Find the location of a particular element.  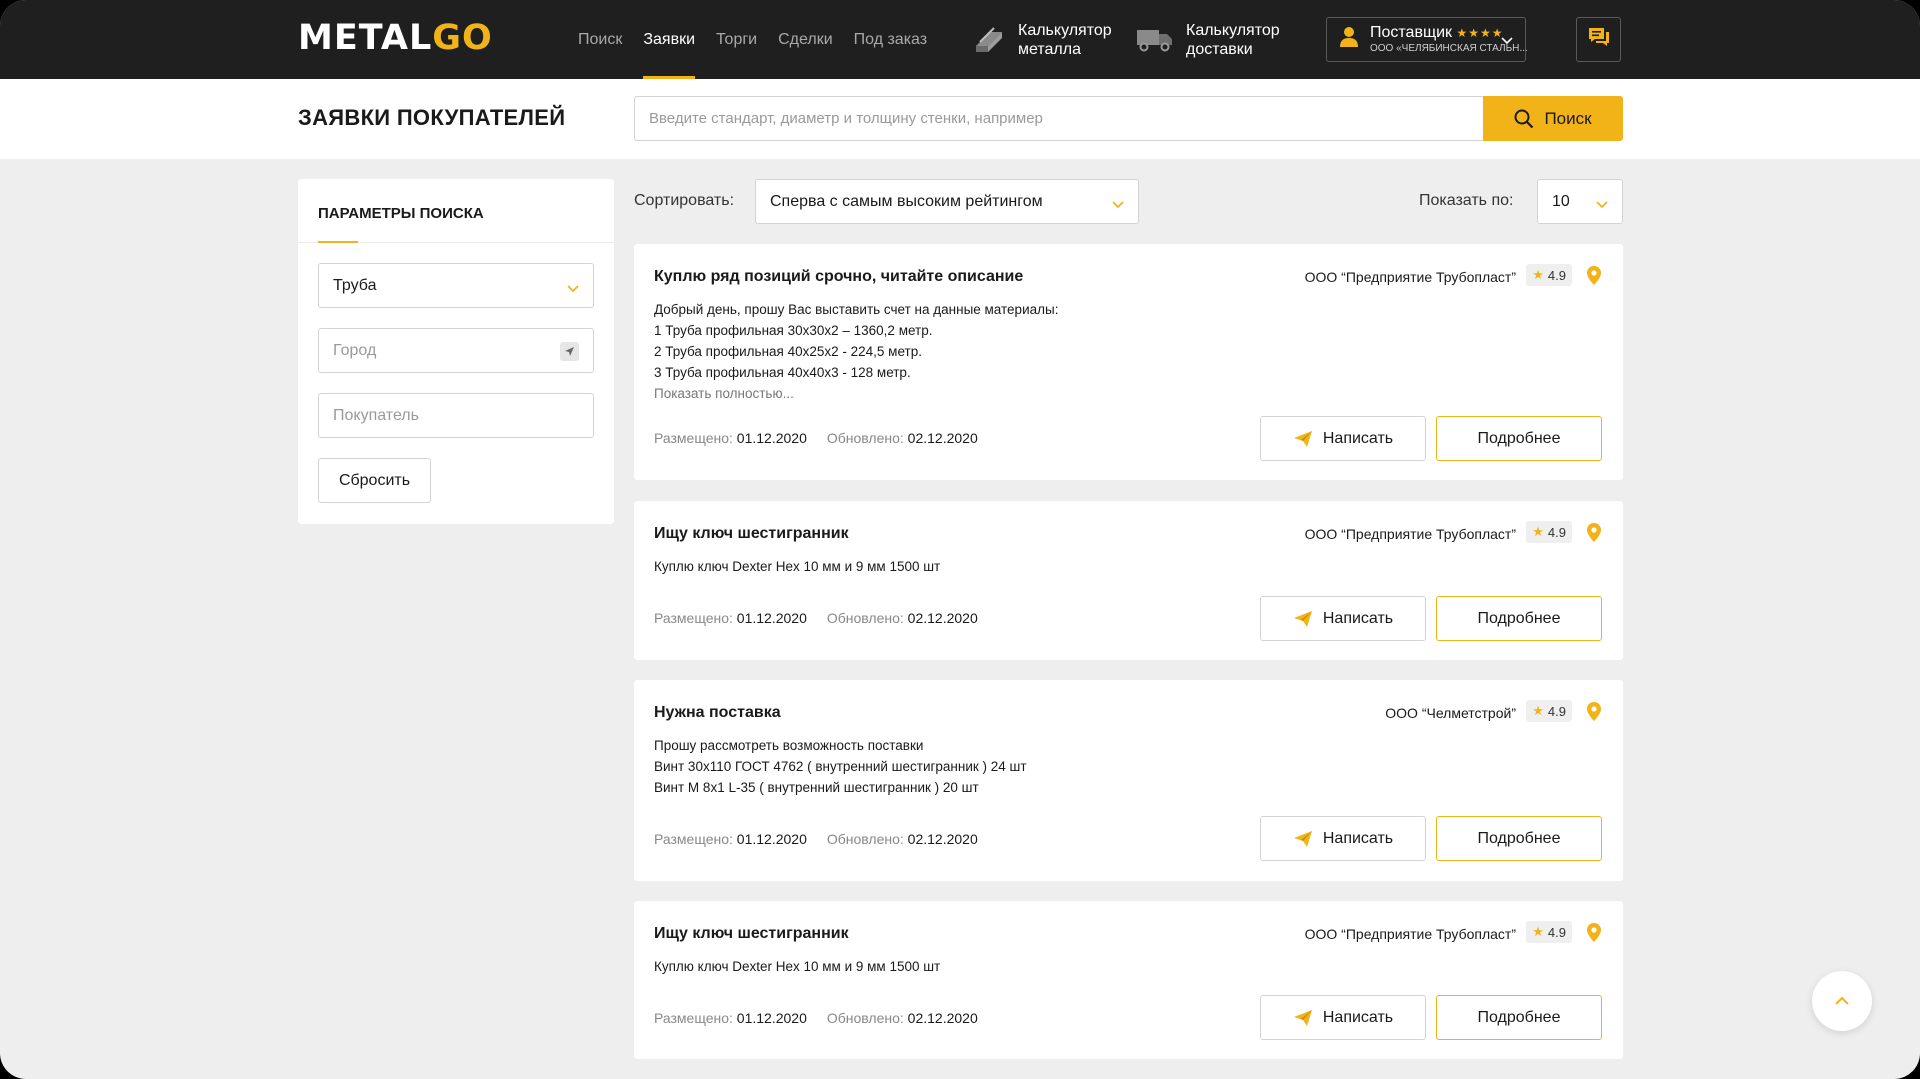

metal-calculator-link: Калькулятор металла is located at coordinates (1042, 39).